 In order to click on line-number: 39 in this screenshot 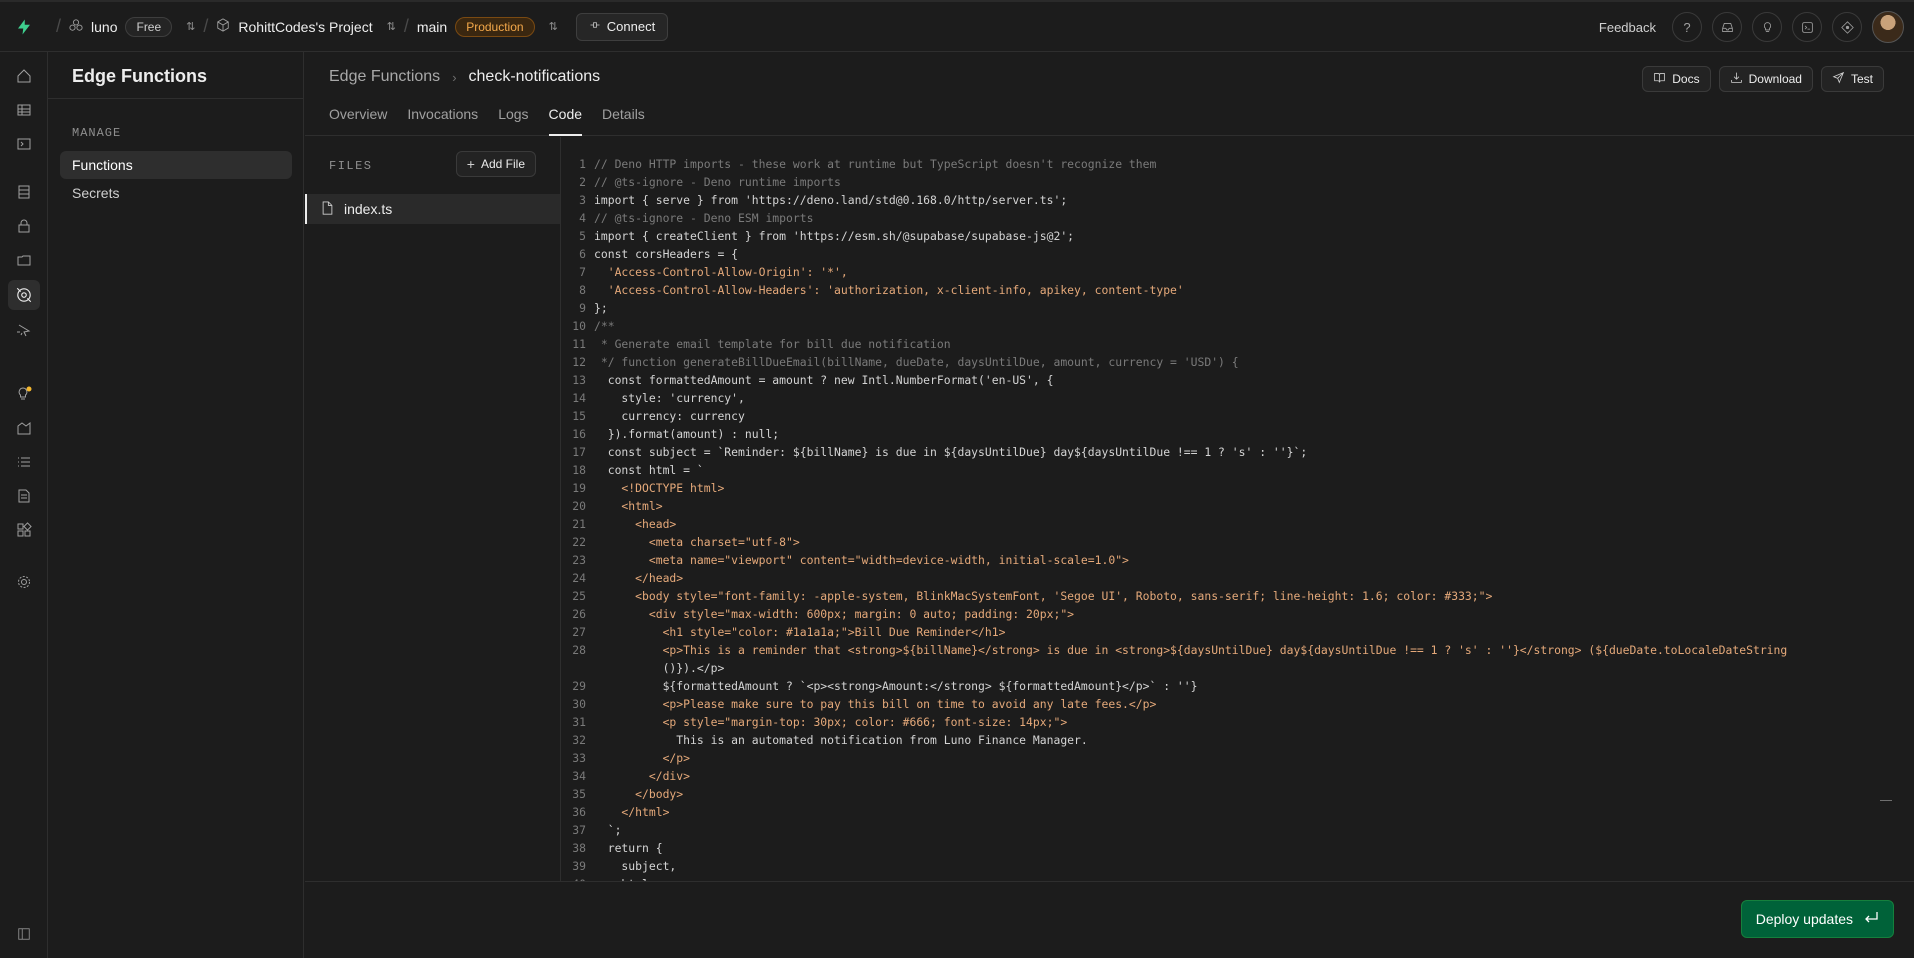, I will do `click(579, 866)`.